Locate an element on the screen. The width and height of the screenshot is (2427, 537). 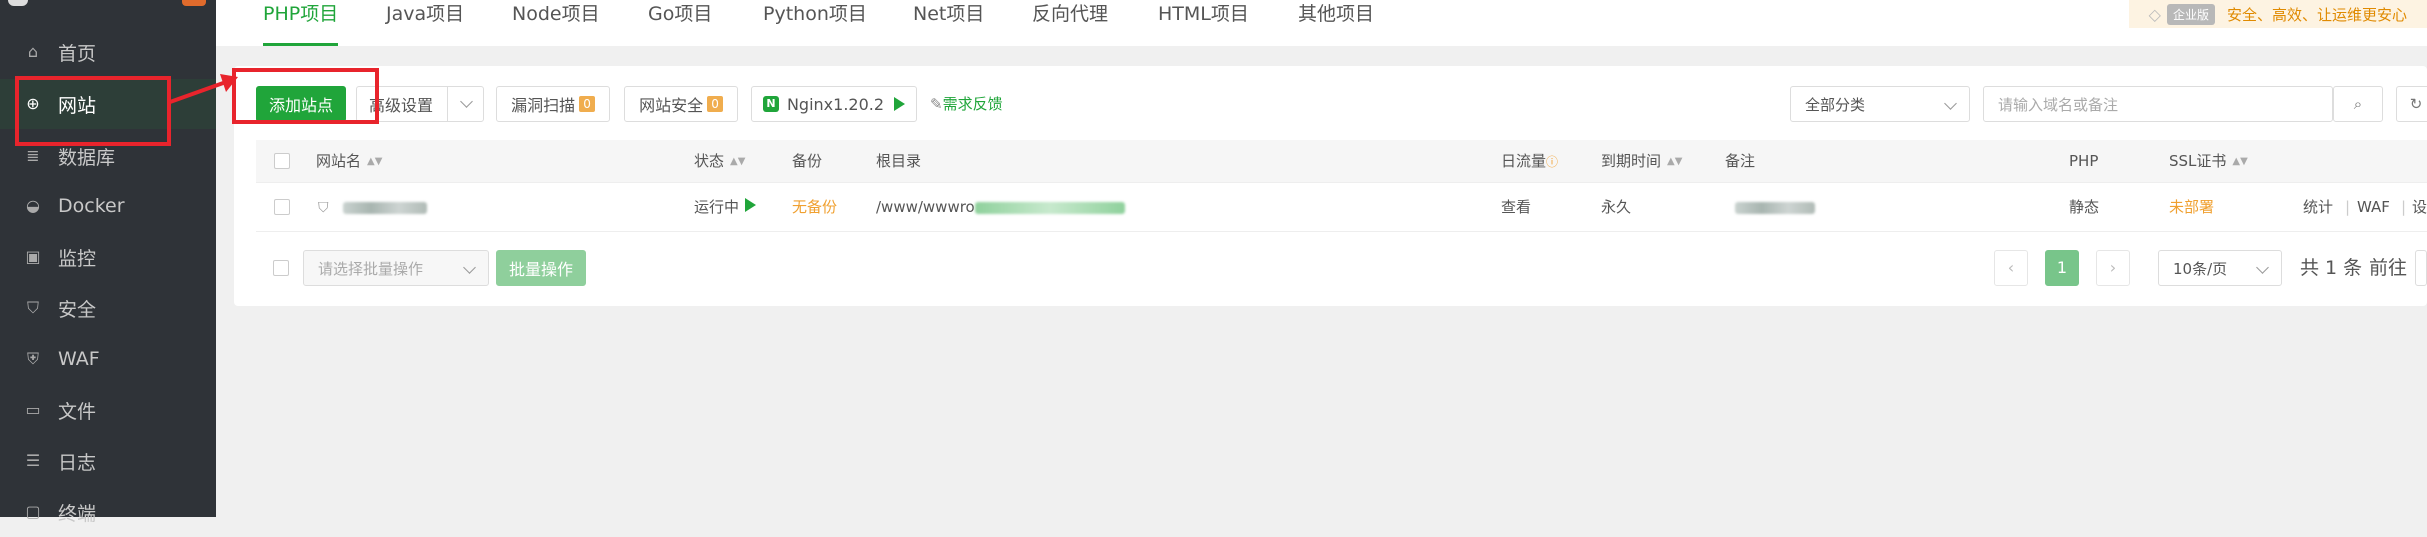
remark-value is located at coordinates (1775, 207).